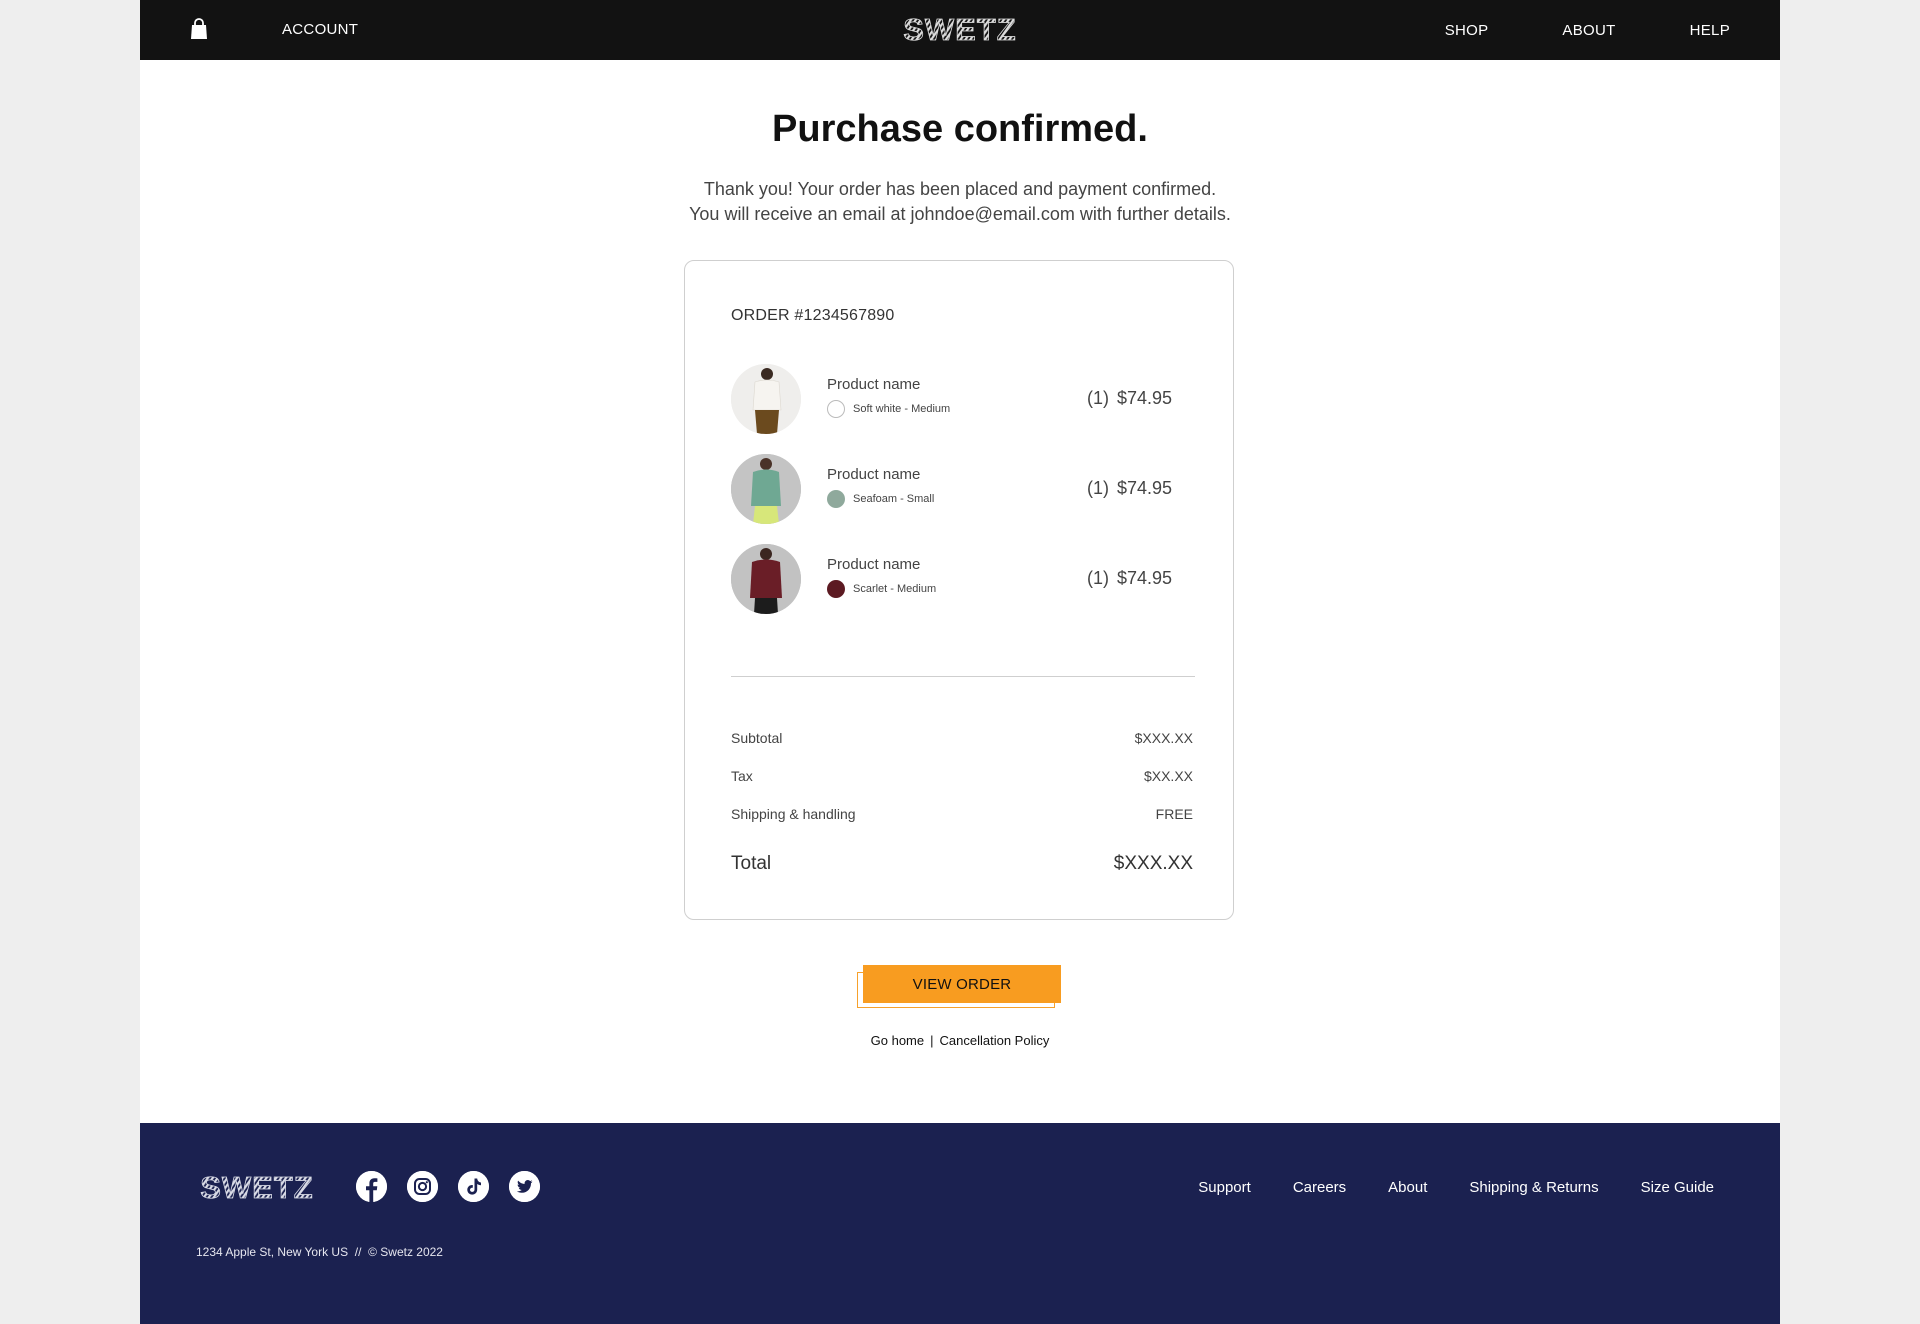  I want to click on shopping-bag-icon, so click(199, 29).